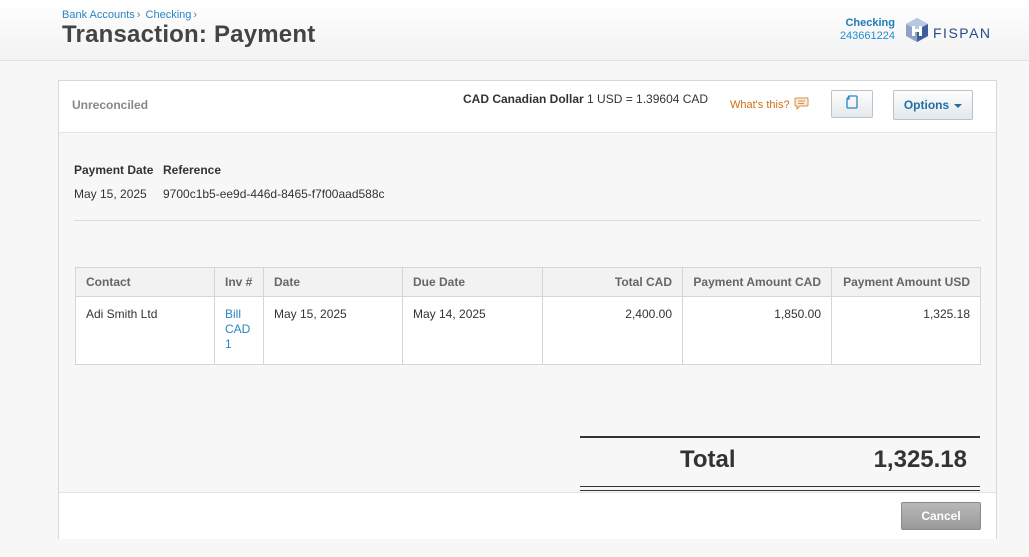  What do you see at coordinates (333, 330) in the screenshot?
I see `cell-date: May 15, 2025` at bounding box center [333, 330].